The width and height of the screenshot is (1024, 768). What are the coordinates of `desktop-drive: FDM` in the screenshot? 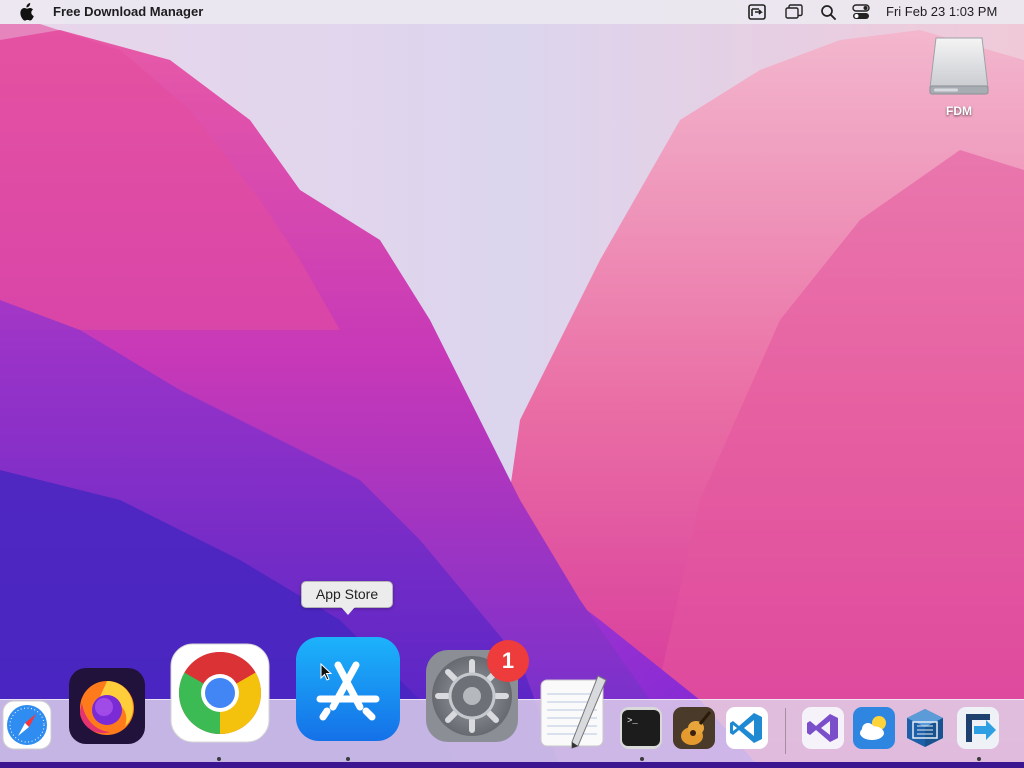 It's located at (959, 77).